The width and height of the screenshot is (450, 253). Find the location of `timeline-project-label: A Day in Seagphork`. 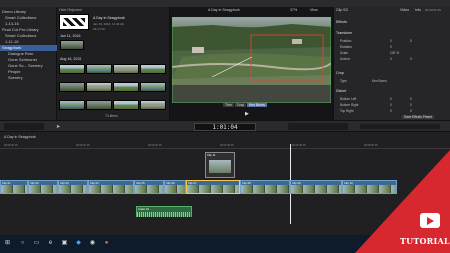

timeline-project-label: A Day in Seagphork is located at coordinates (20, 137).